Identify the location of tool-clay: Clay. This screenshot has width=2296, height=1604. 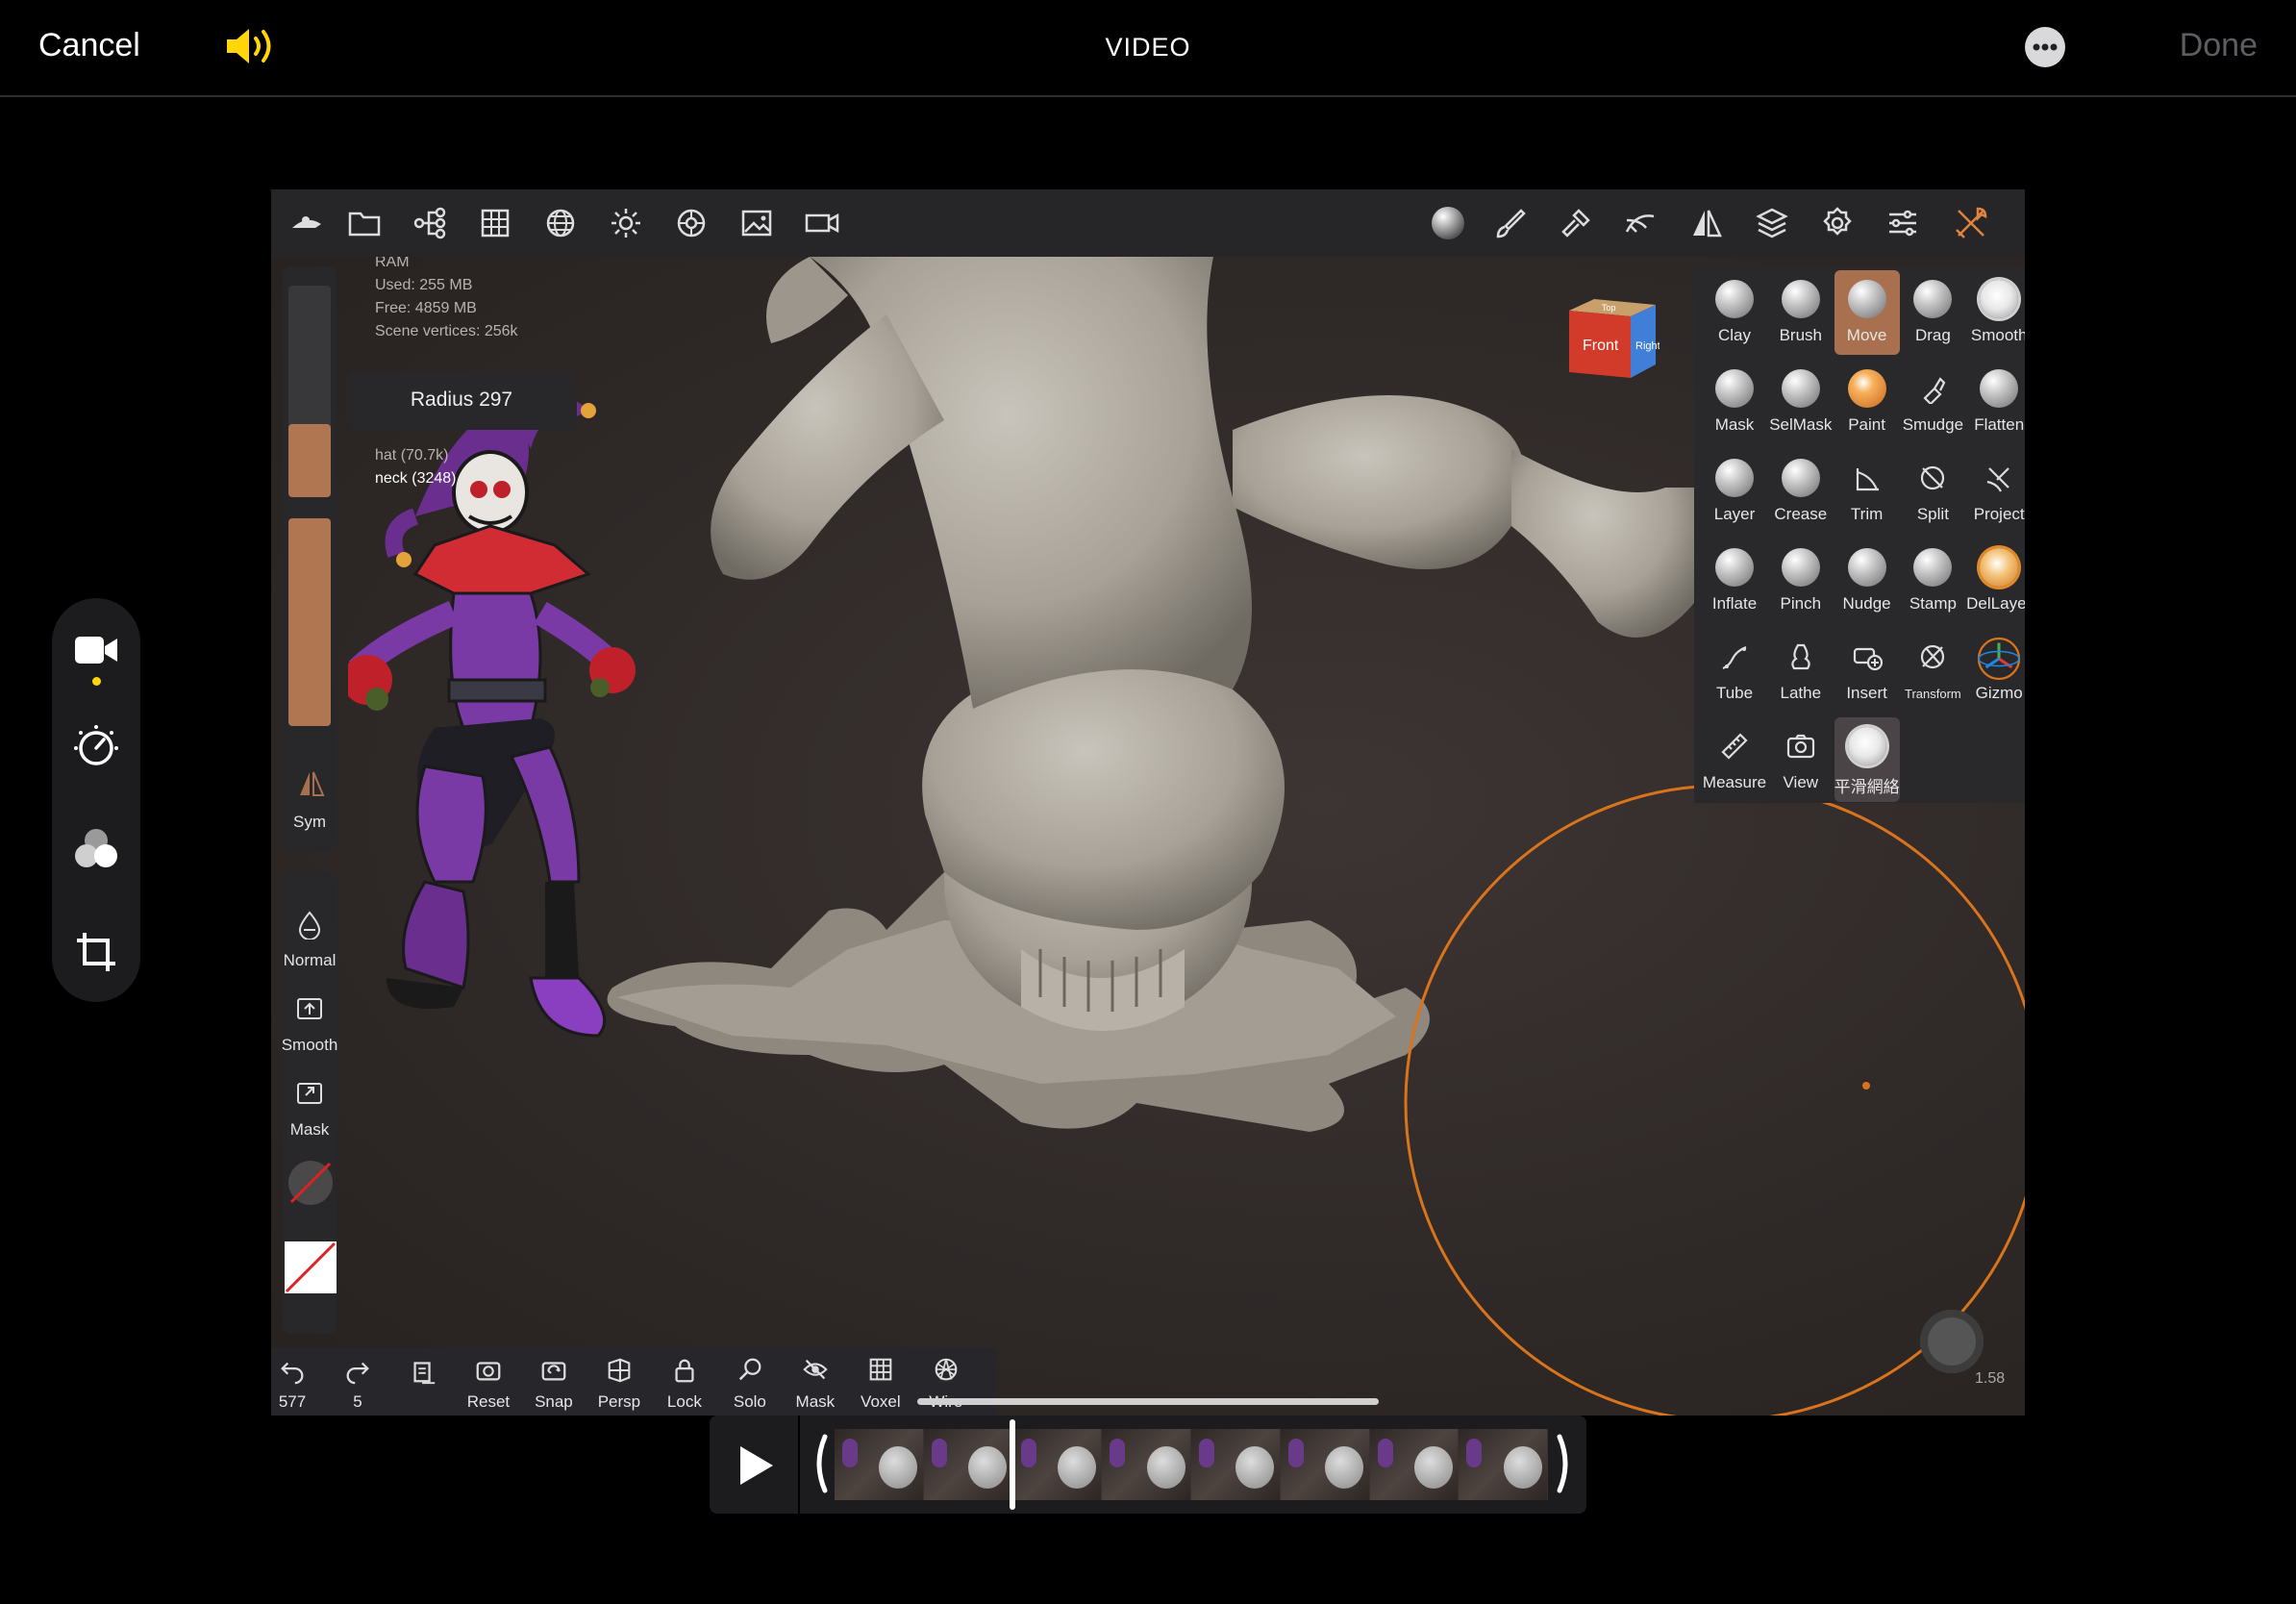
(1734, 312).